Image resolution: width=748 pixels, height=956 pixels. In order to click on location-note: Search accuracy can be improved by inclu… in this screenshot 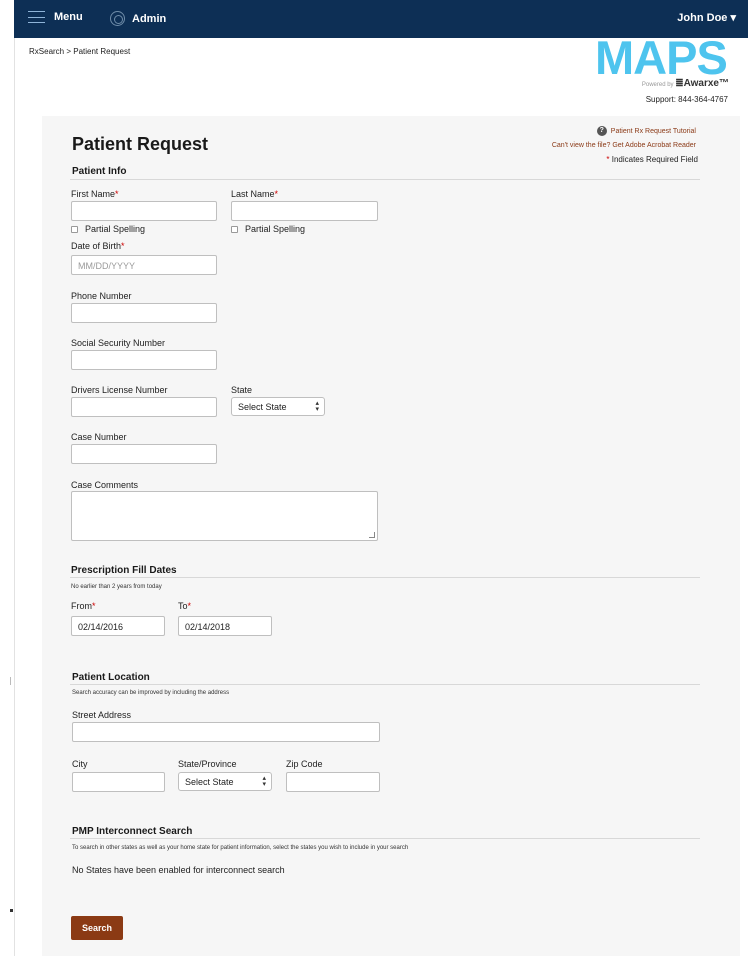, I will do `click(151, 693)`.